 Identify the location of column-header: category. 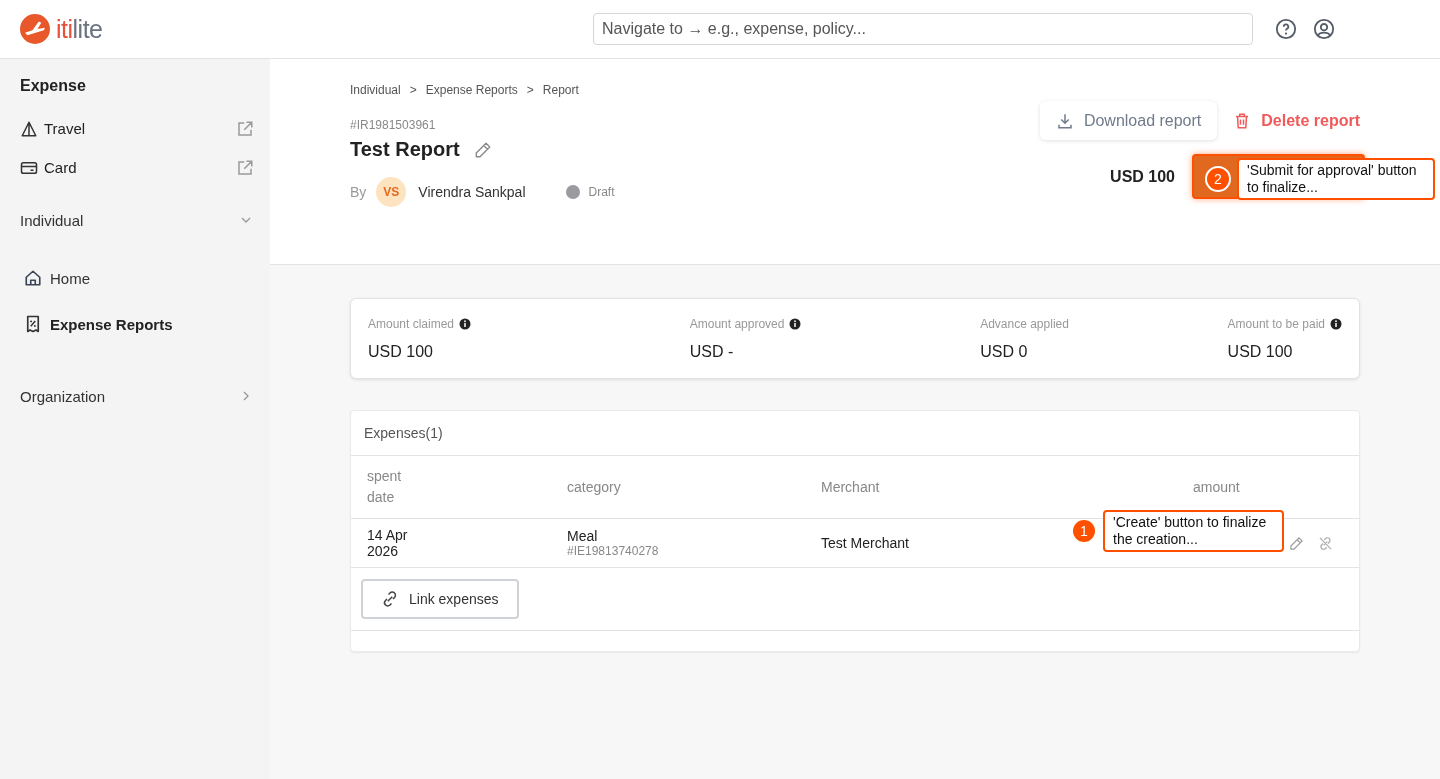
(594, 487).